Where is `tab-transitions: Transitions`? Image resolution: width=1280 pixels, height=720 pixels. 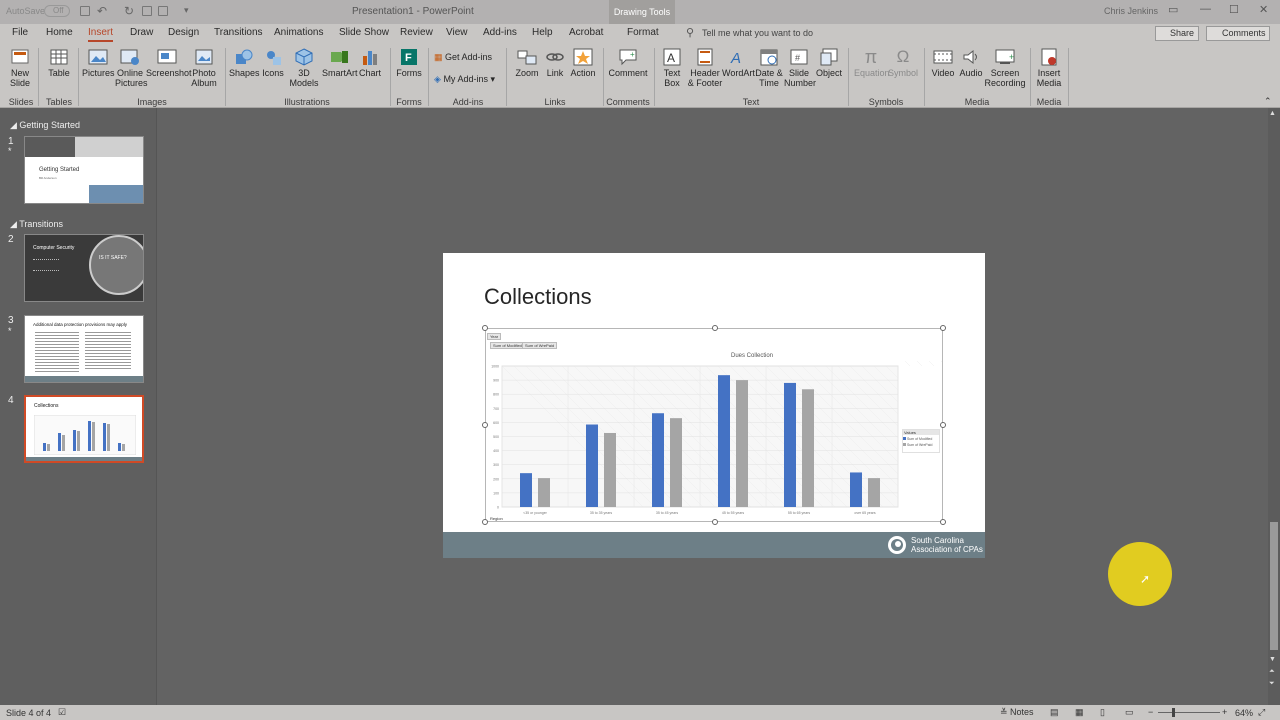
tab-transitions: Transitions is located at coordinates (238, 32).